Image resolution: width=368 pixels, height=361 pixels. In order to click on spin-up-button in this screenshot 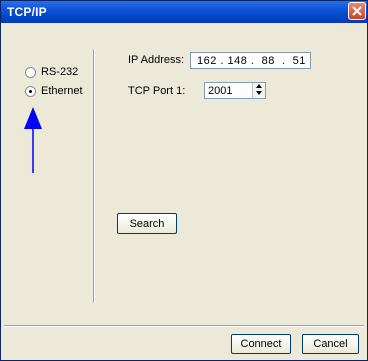, I will do `click(259, 86)`.